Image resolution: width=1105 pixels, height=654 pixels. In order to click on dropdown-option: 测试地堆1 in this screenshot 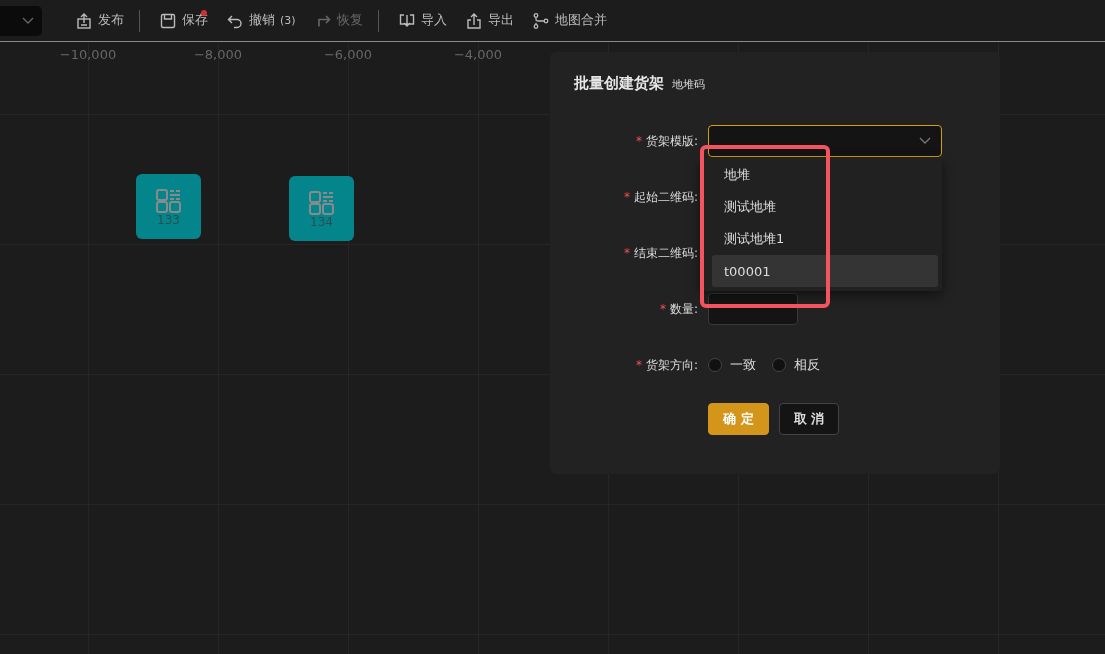, I will do `click(825, 239)`.